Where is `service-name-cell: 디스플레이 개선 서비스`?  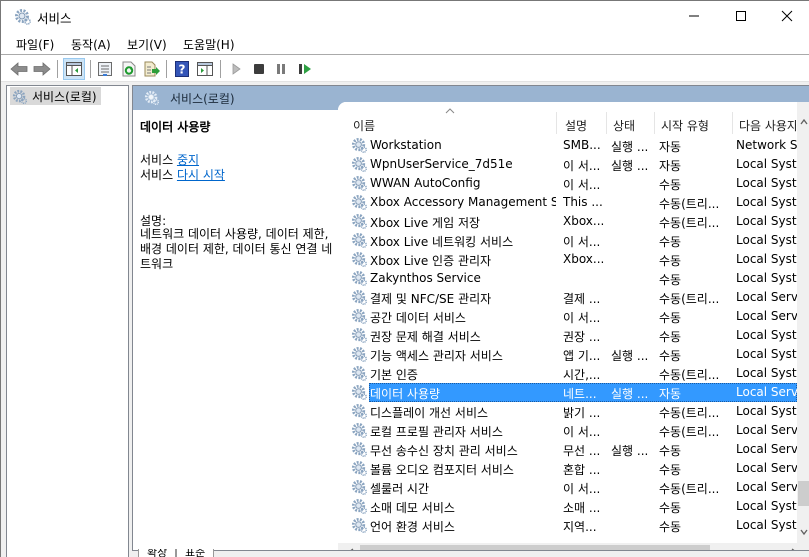
service-name-cell: 디스플레이 개선 서비스 is located at coordinates (429, 413).